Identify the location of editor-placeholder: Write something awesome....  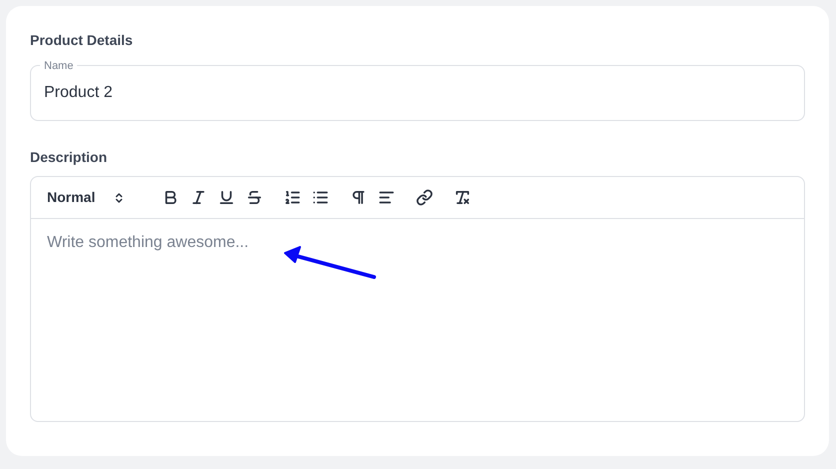
(148, 242).